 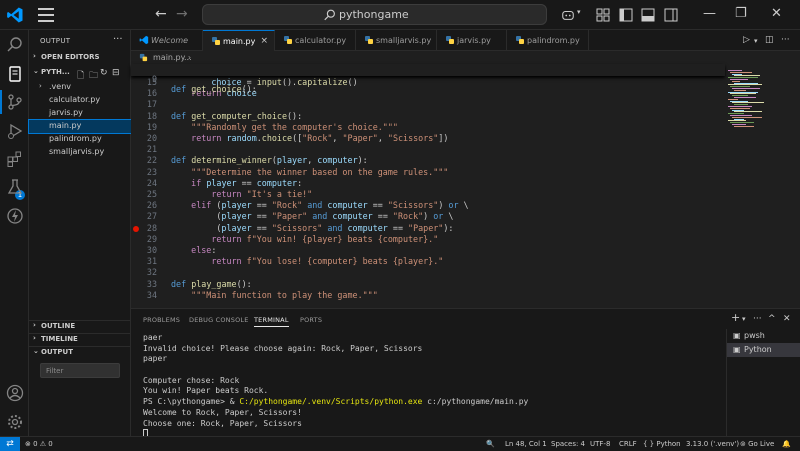 What do you see at coordinates (80, 326) in the screenshot?
I see `outline-section: › OUTLINE` at bounding box center [80, 326].